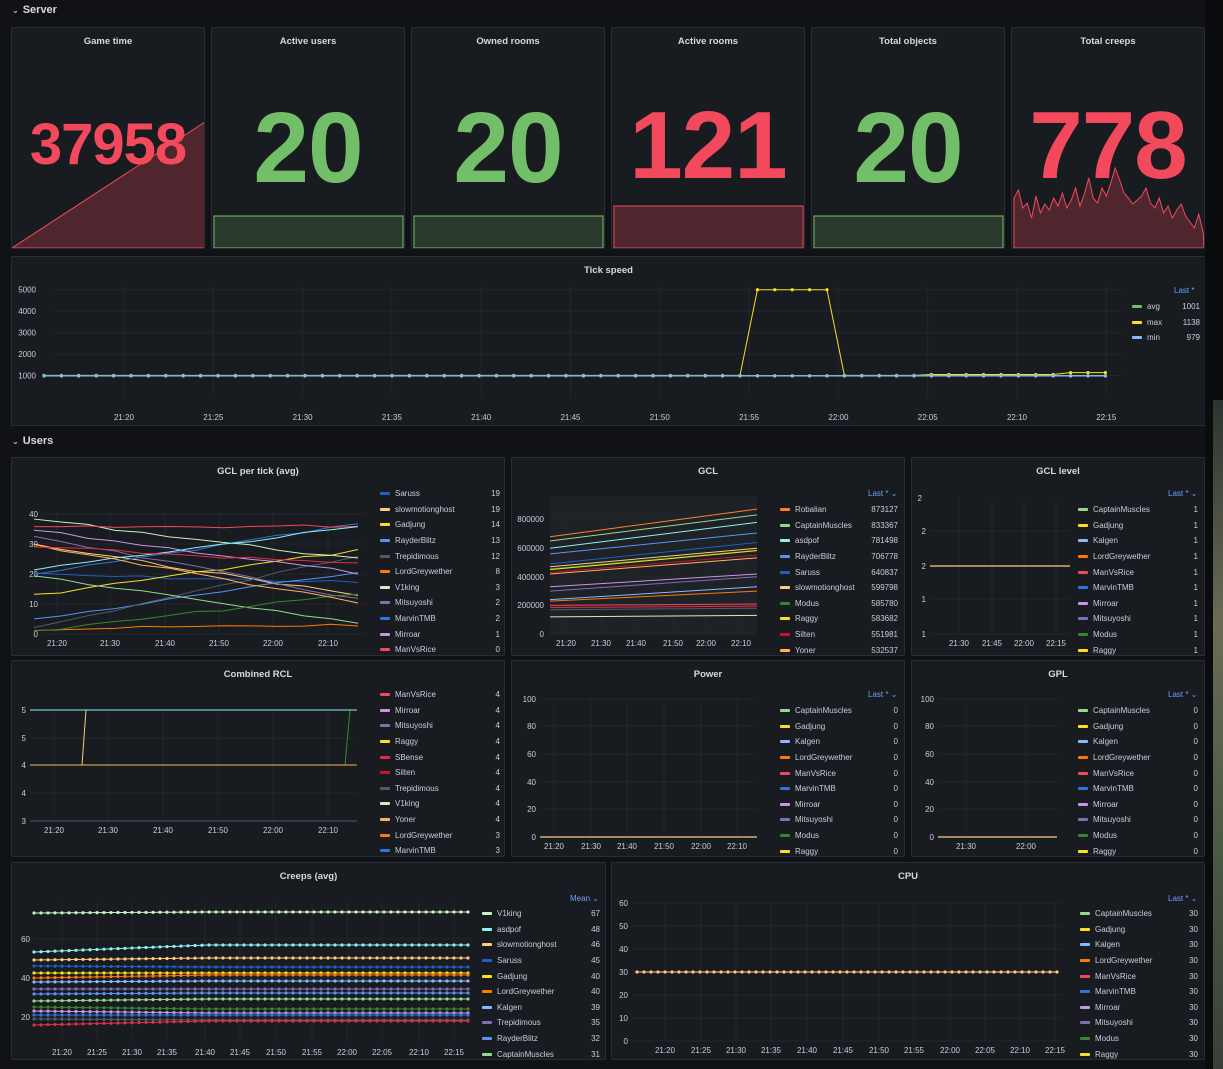 This screenshot has width=1223, height=1069. Describe the element at coordinates (1138, 635) in the screenshot. I see `legend-item: Modus 1` at that location.